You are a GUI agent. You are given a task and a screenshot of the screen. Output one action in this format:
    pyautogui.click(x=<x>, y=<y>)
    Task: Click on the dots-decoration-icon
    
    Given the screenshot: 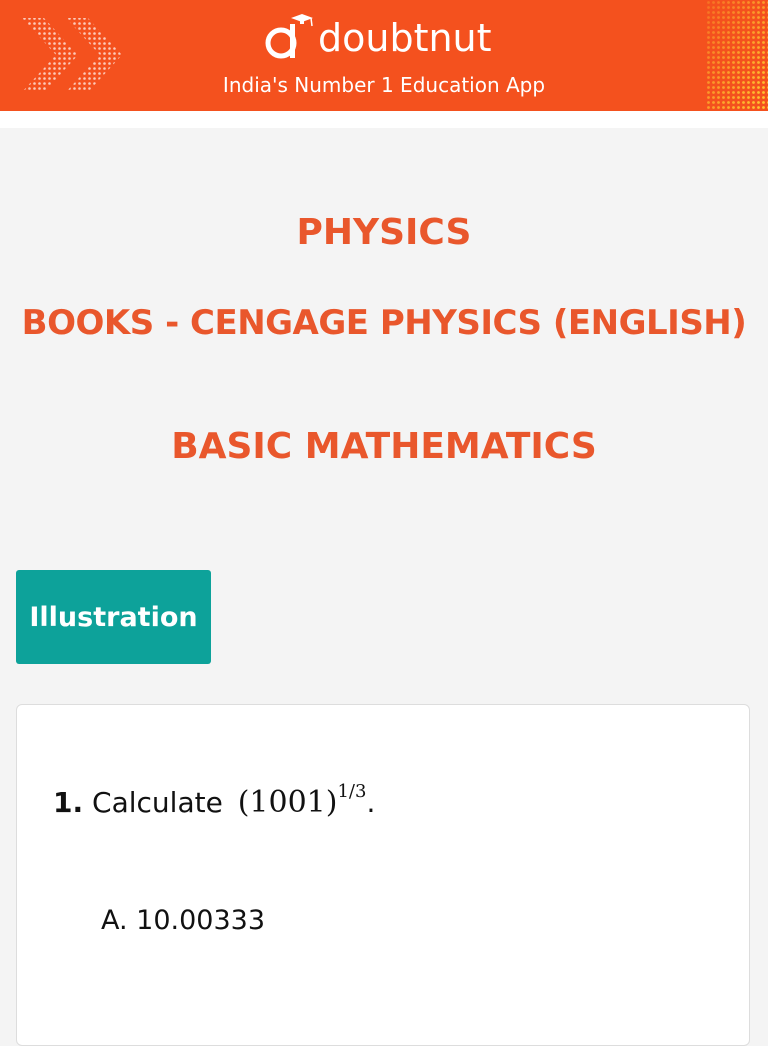 What is the action you would take?
    pyautogui.click(x=737, y=55)
    